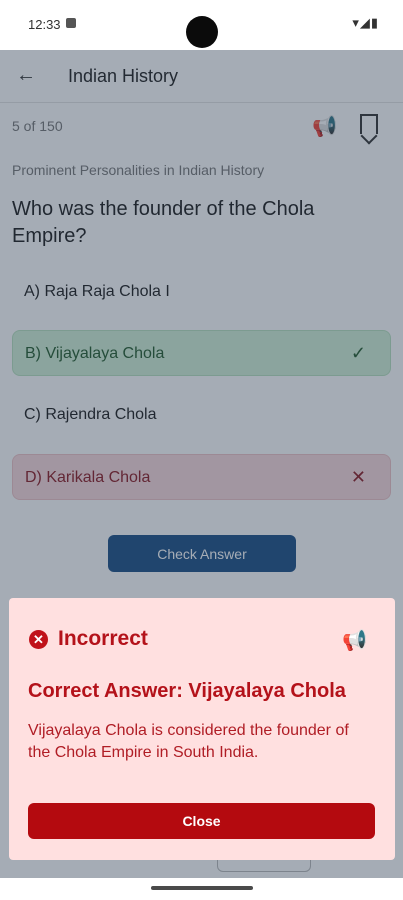 The height and width of the screenshot is (900, 403). What do you see at coordinates (354, 640) in the screenshot?
I see `megaphone-icon: 📢` at bounding box center [354, 640].